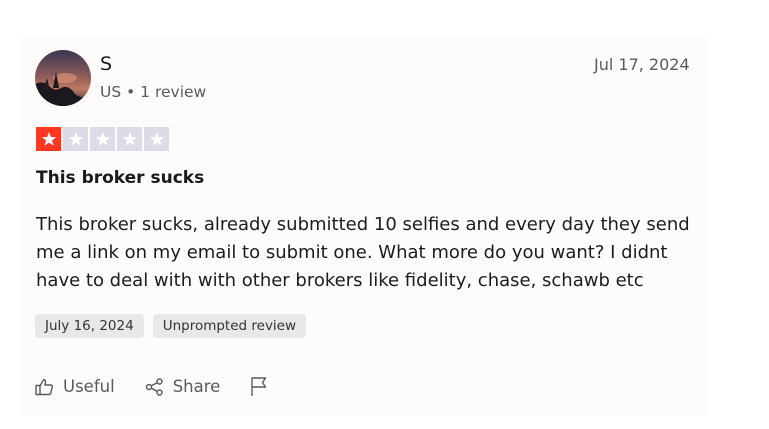 This screenshot has width=769, height=429. What do you see at coordinates (89, 386) in the screenshot?
I see `useful-label: Useful` at bounding box center [89, 386].